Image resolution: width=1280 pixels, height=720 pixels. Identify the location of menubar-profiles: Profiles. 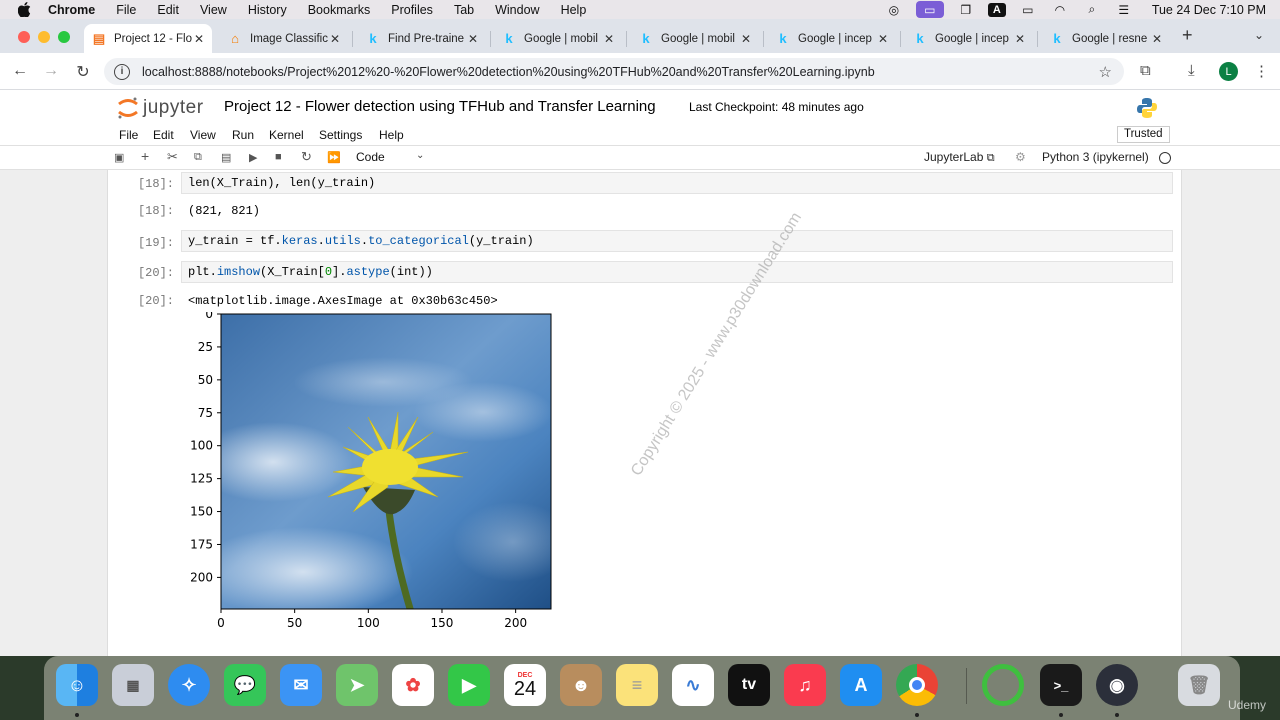
(412, 10).